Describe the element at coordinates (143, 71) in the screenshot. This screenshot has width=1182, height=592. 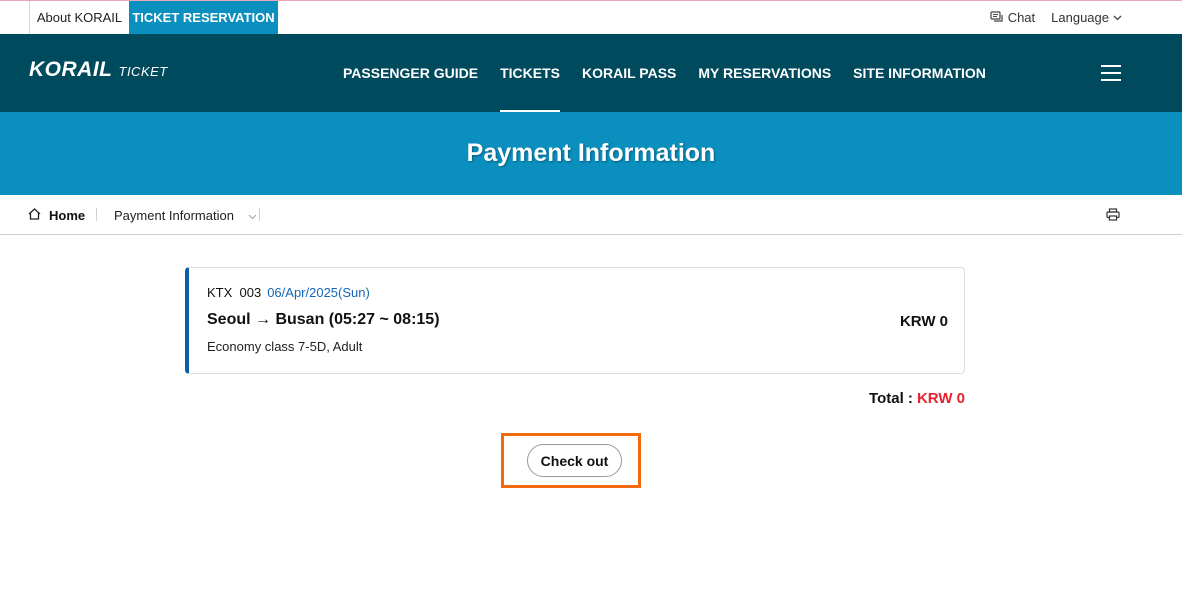
I see `logo-sub-text: TICKET` at that location.